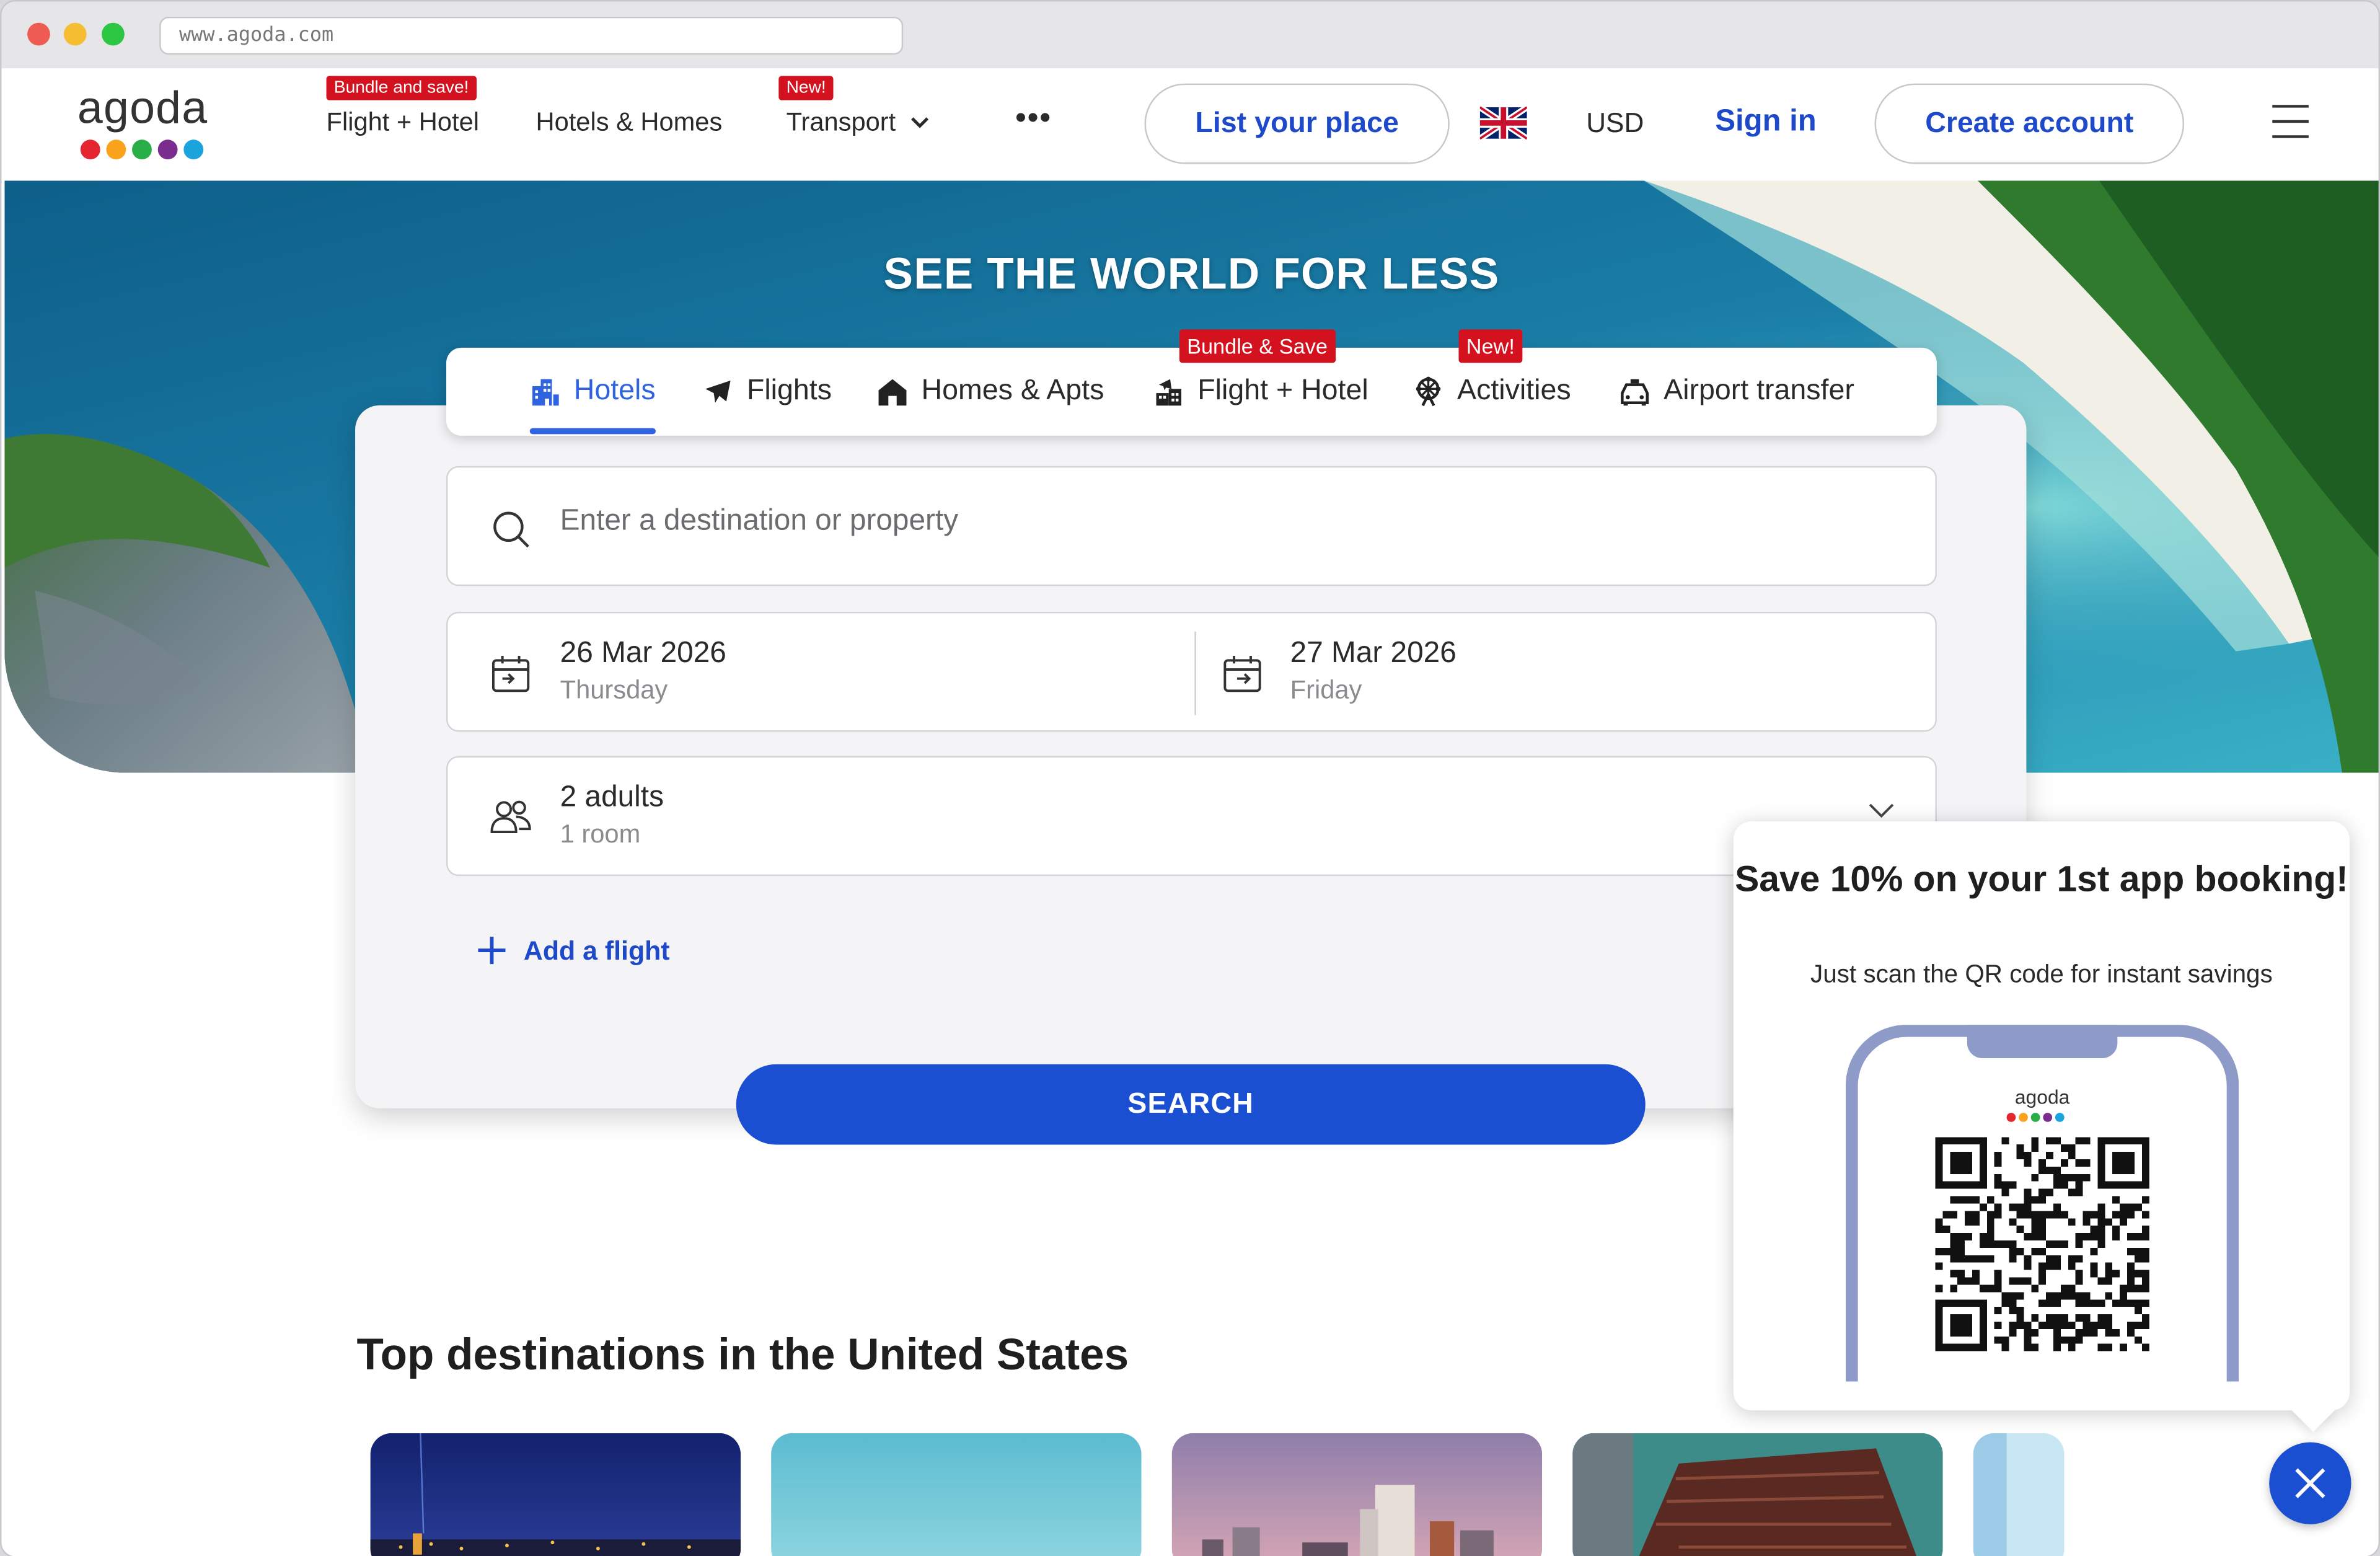 This screenshot has width=2380, height=1556. I want to click on guests-rooms-selector: 2 adults 1 room, so click(1191, 816).